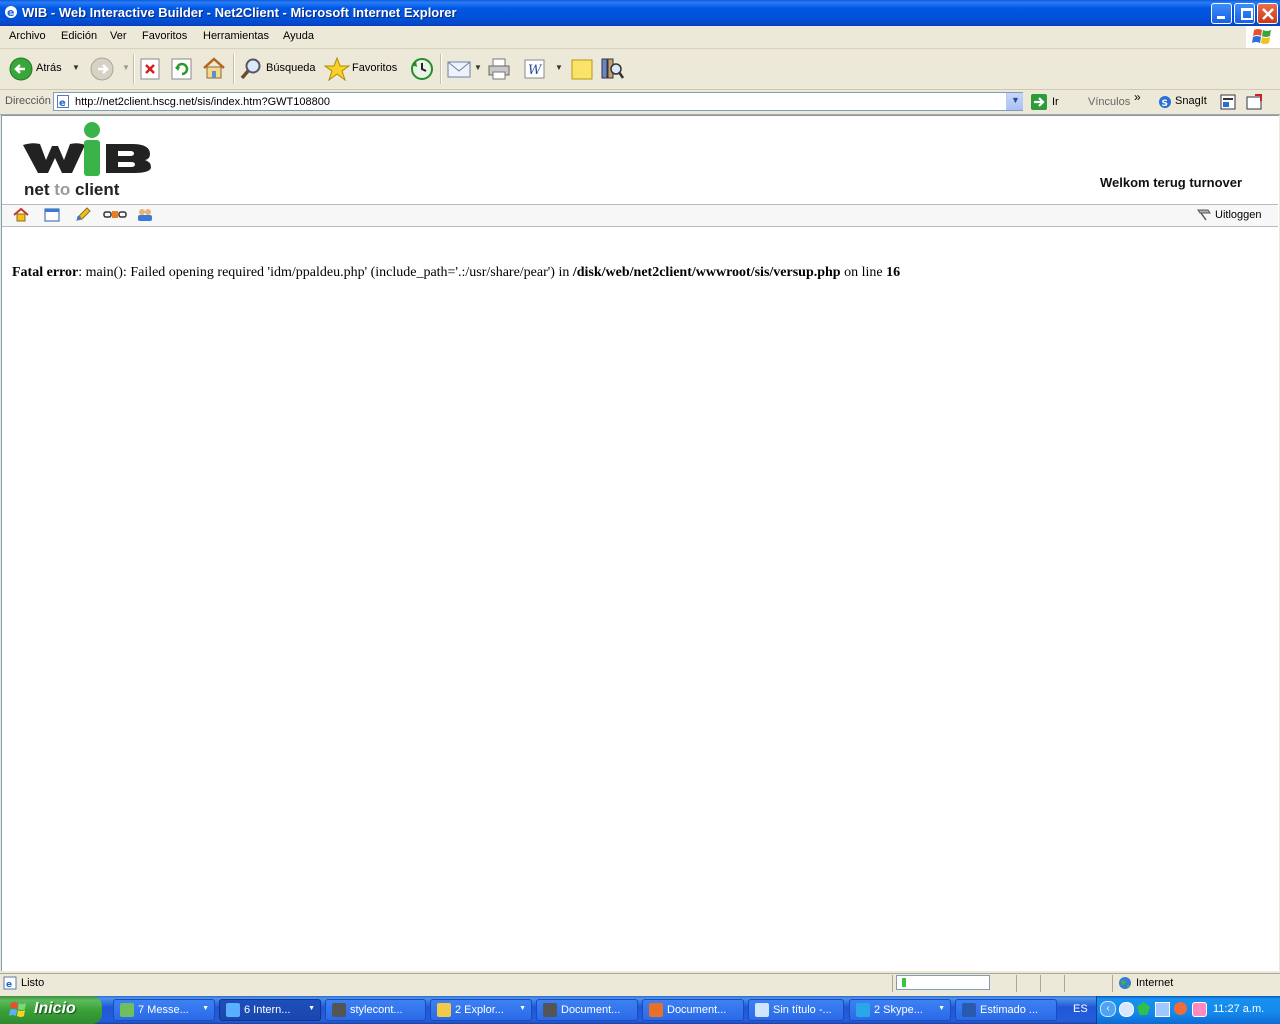 The width and height of the screenshot is (1280, 1024). I want to click on taskbar-button: 2 Explor... ▼, so click(481, 1010).